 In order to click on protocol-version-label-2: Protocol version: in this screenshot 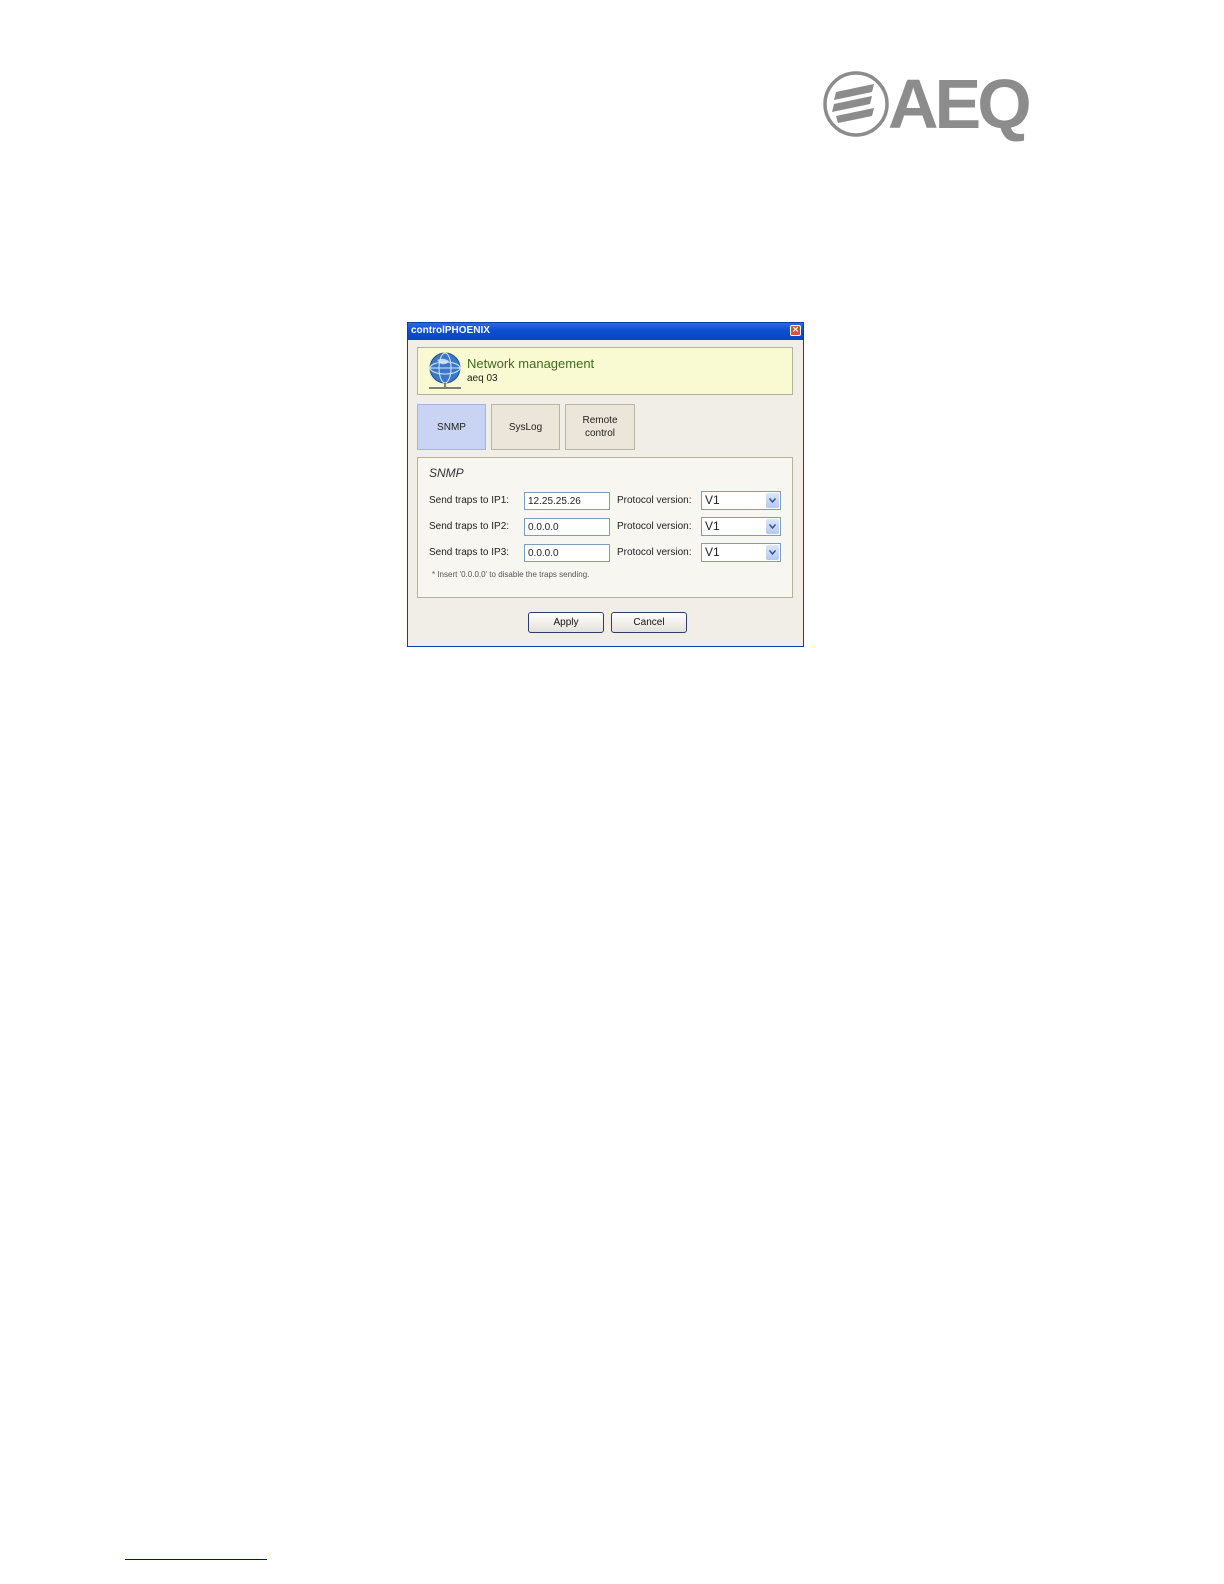, I will do `click(654, 526)`.